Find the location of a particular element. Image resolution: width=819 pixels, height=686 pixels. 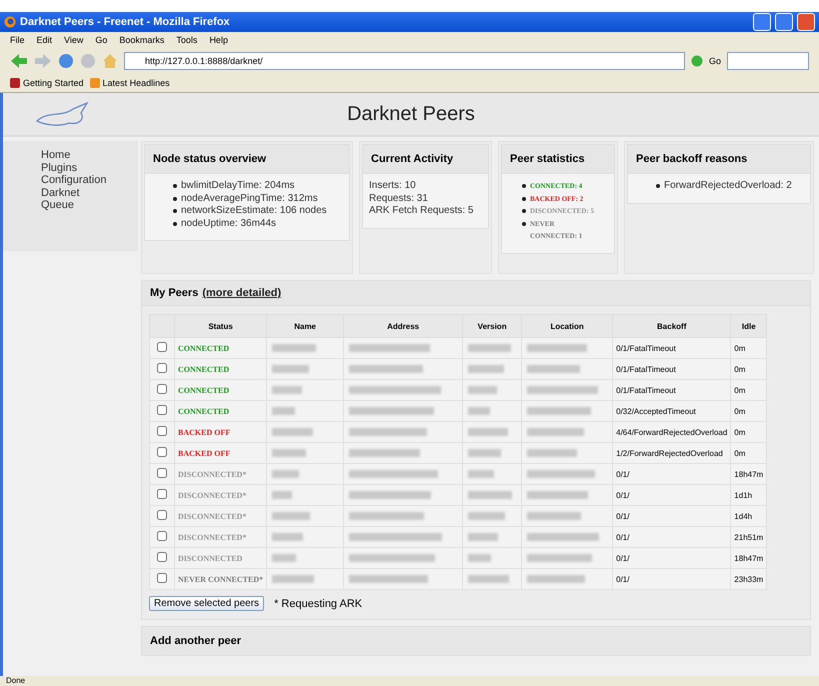

table-cell: 0/32/AcceptedTimeout is located at coordinates (671, 411).